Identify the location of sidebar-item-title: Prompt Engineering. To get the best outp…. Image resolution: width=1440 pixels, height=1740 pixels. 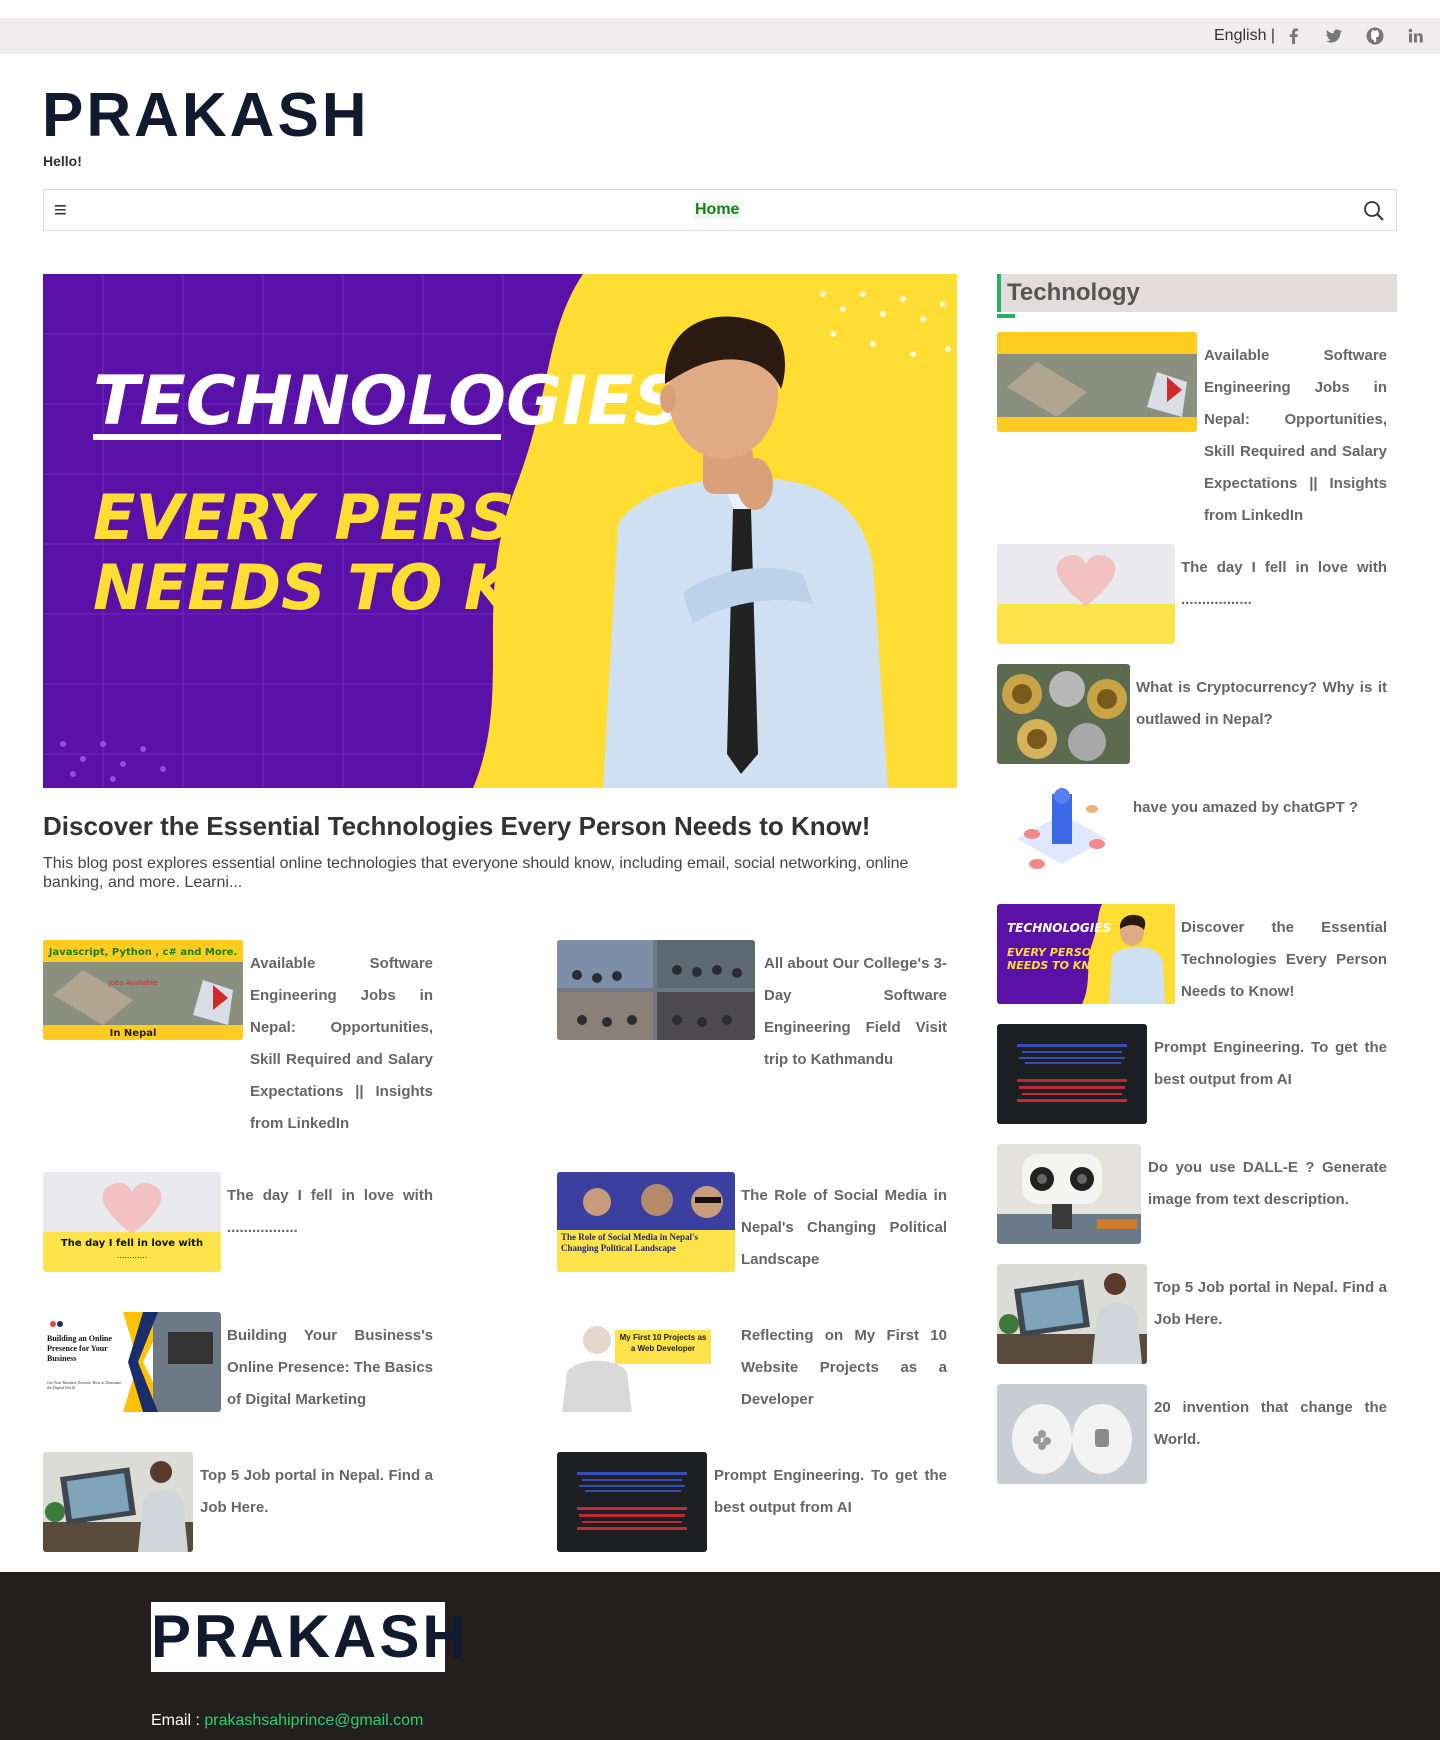
(1270, 1064).